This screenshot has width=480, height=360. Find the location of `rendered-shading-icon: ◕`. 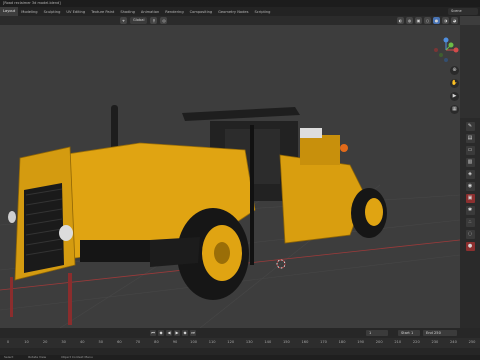

rendered-shading-icon: ◕ is located at coordinates (454, 20).